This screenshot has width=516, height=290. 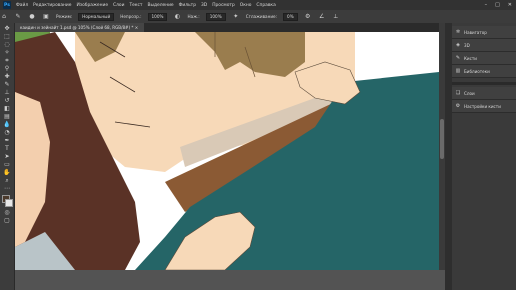 I want to click on close-icon: ✕, so click(x=510, y=5).